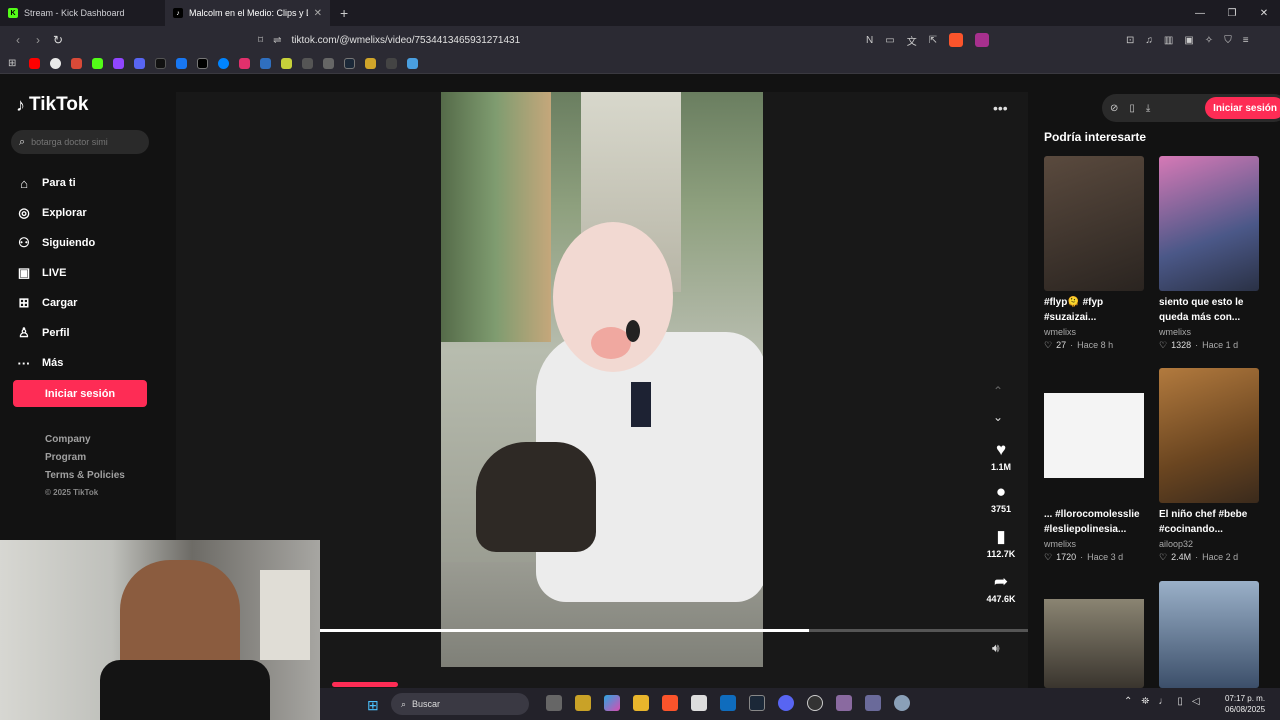 The height and width of the screenshot is (720, 1280). I want to click on search-box: ⌕, so click(80, 142).